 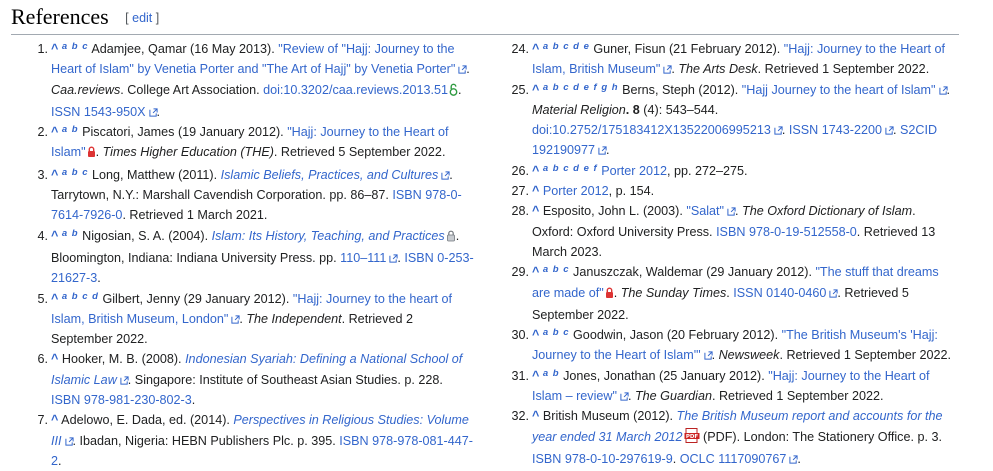 I want to click on backlink-letters: a b c d, so click(x=80, y=296).